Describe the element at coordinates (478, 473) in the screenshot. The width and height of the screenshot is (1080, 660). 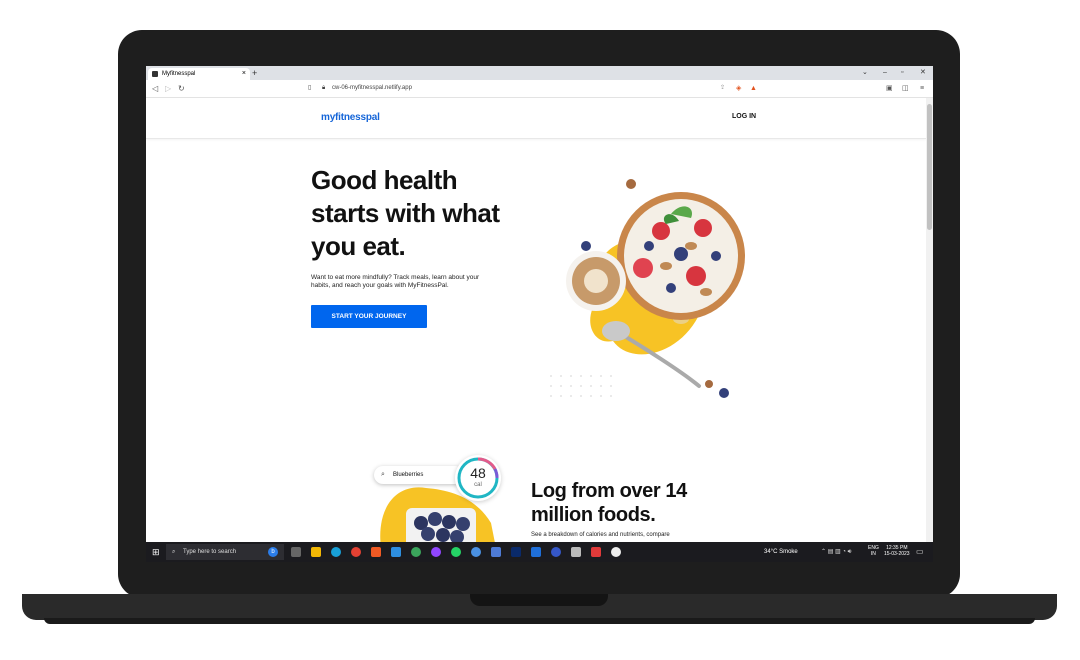
I see `calorie-value: 48` at that location.